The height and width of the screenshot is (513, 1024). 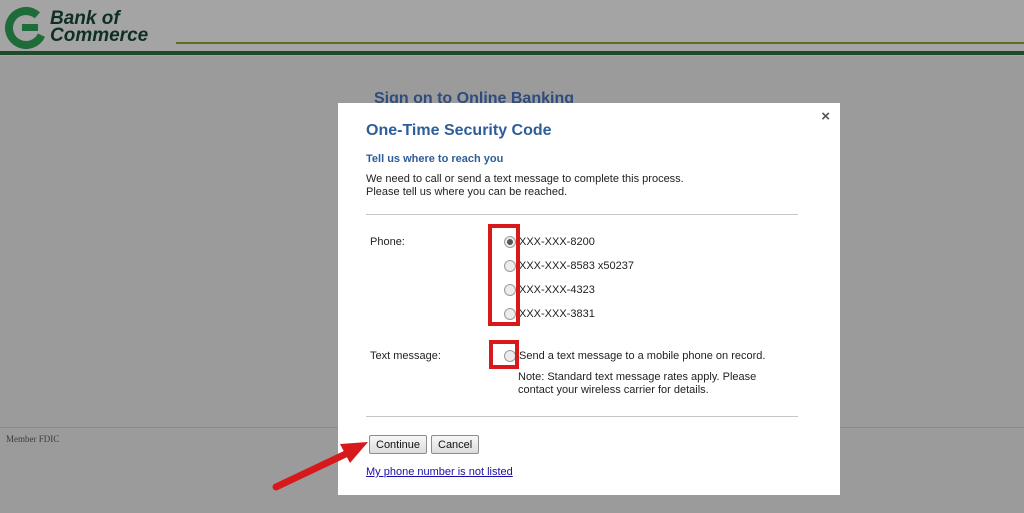 What do you see at coordinates (435, 159) in the screenshot?
I see `dialog-subtitle: Tell us where to reach you` at bounding box center [435, 159].